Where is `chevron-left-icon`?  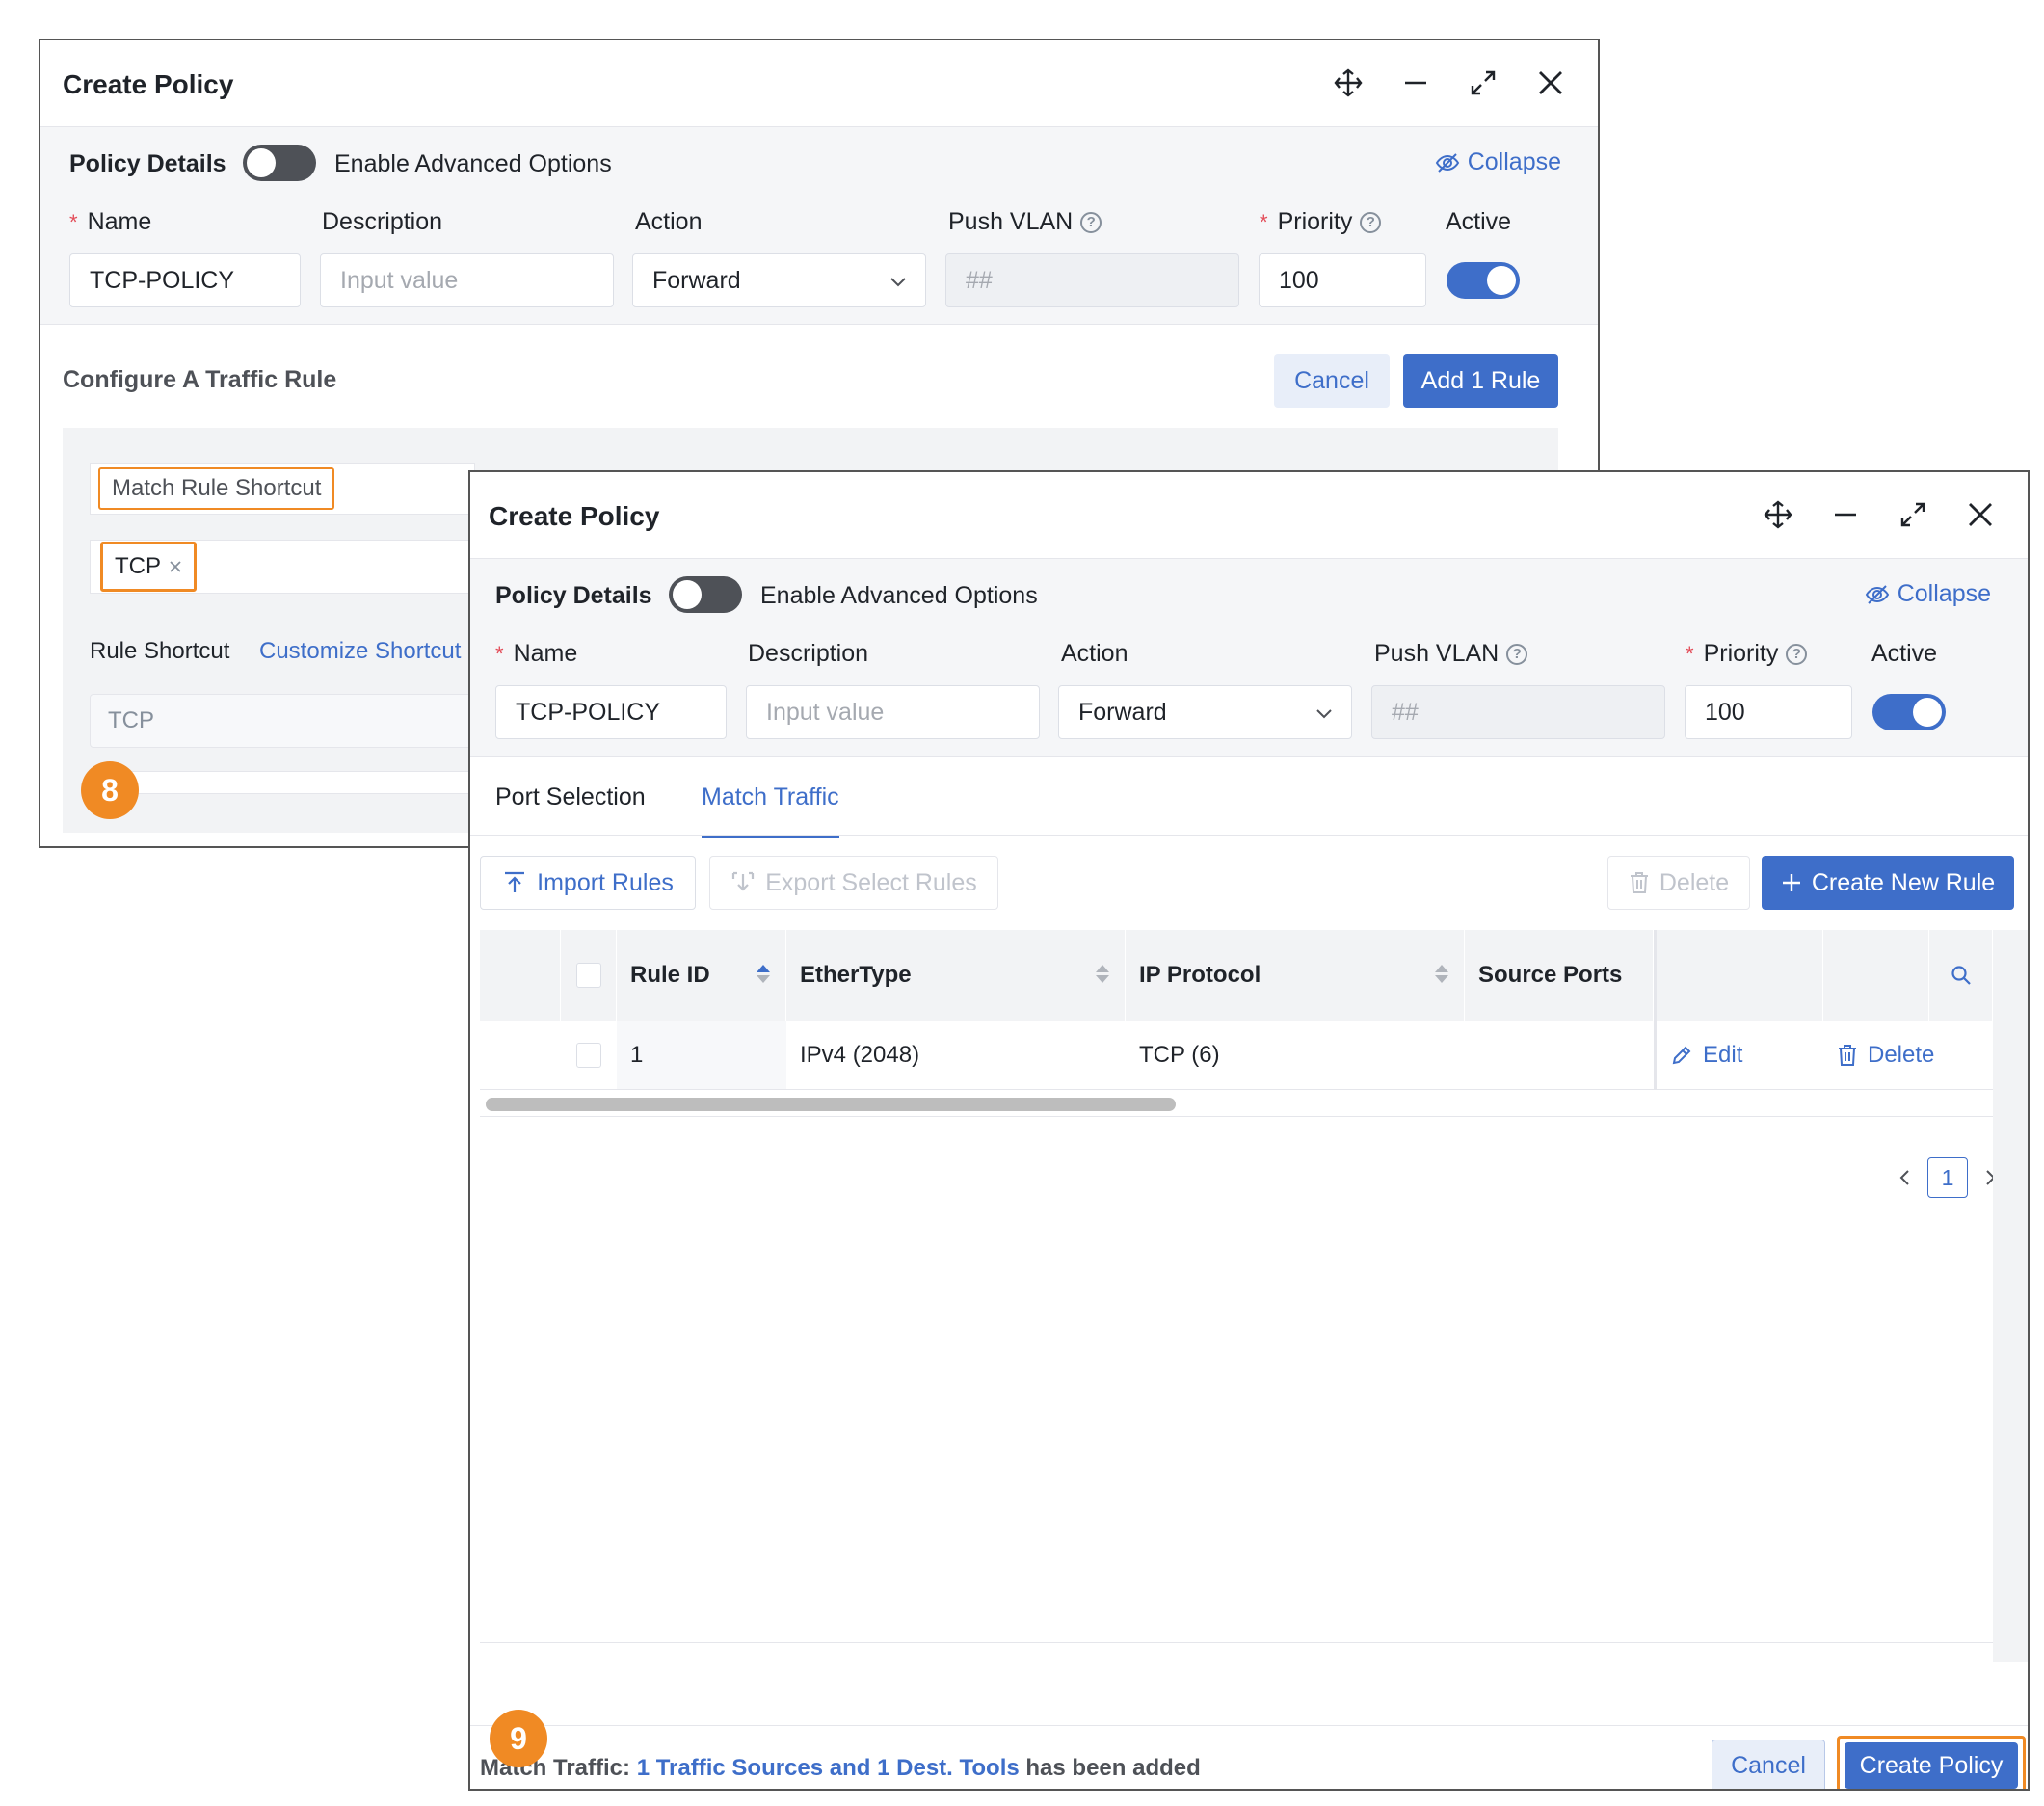 chevron-left-icon is located at coordinates (1905, 1178).